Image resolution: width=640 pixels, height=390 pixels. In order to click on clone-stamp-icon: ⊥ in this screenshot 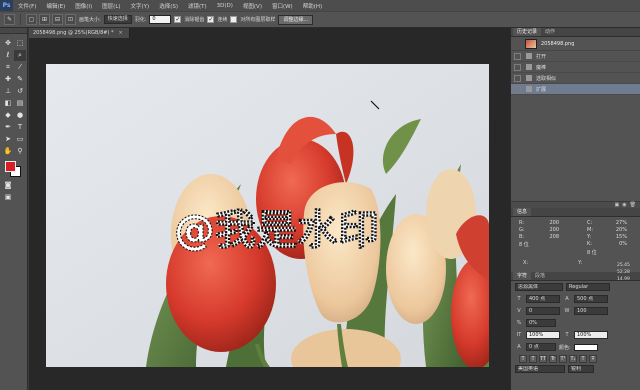, I will do `click(8, 91)`.